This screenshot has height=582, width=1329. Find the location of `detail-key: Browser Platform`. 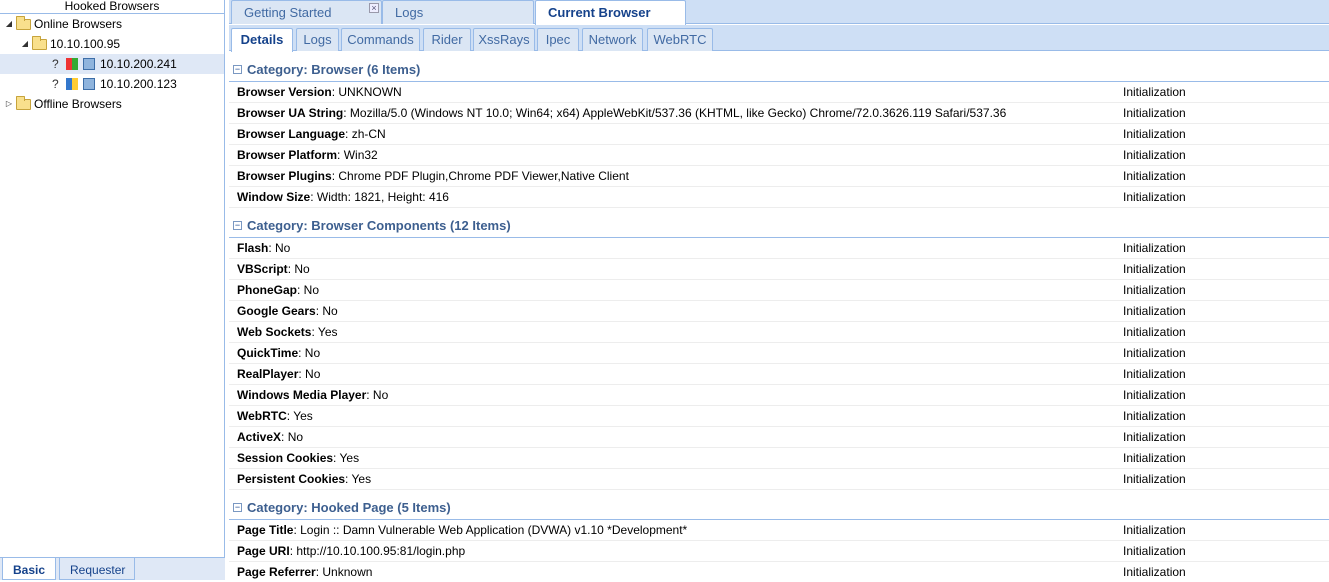

detail-key: Browser Platform is located at coordinates (287, 155).